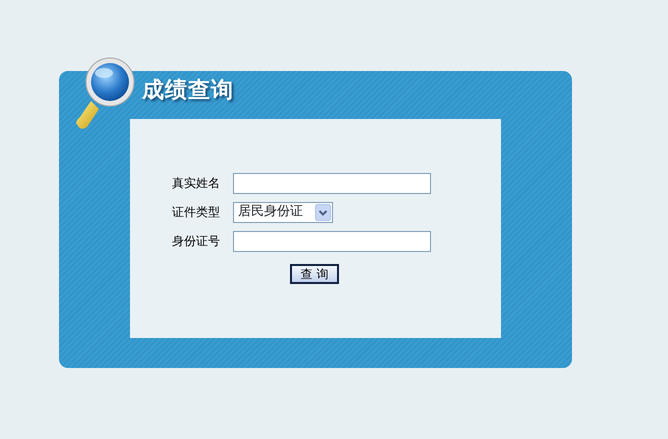 The width and height of the screenshot is (668, 439). I want to click on magnifier-icon, so click(105, 94).